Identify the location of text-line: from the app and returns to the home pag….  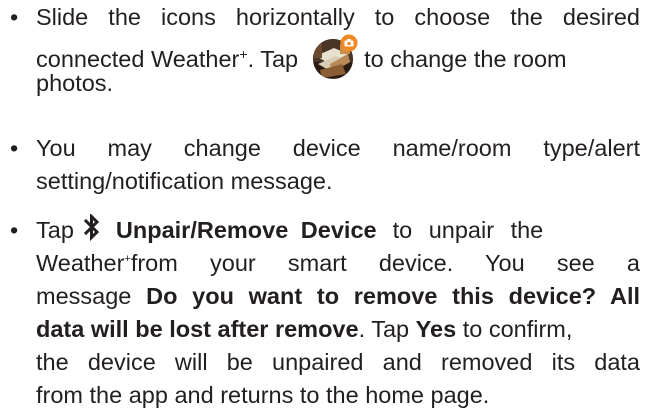
(338, 395).